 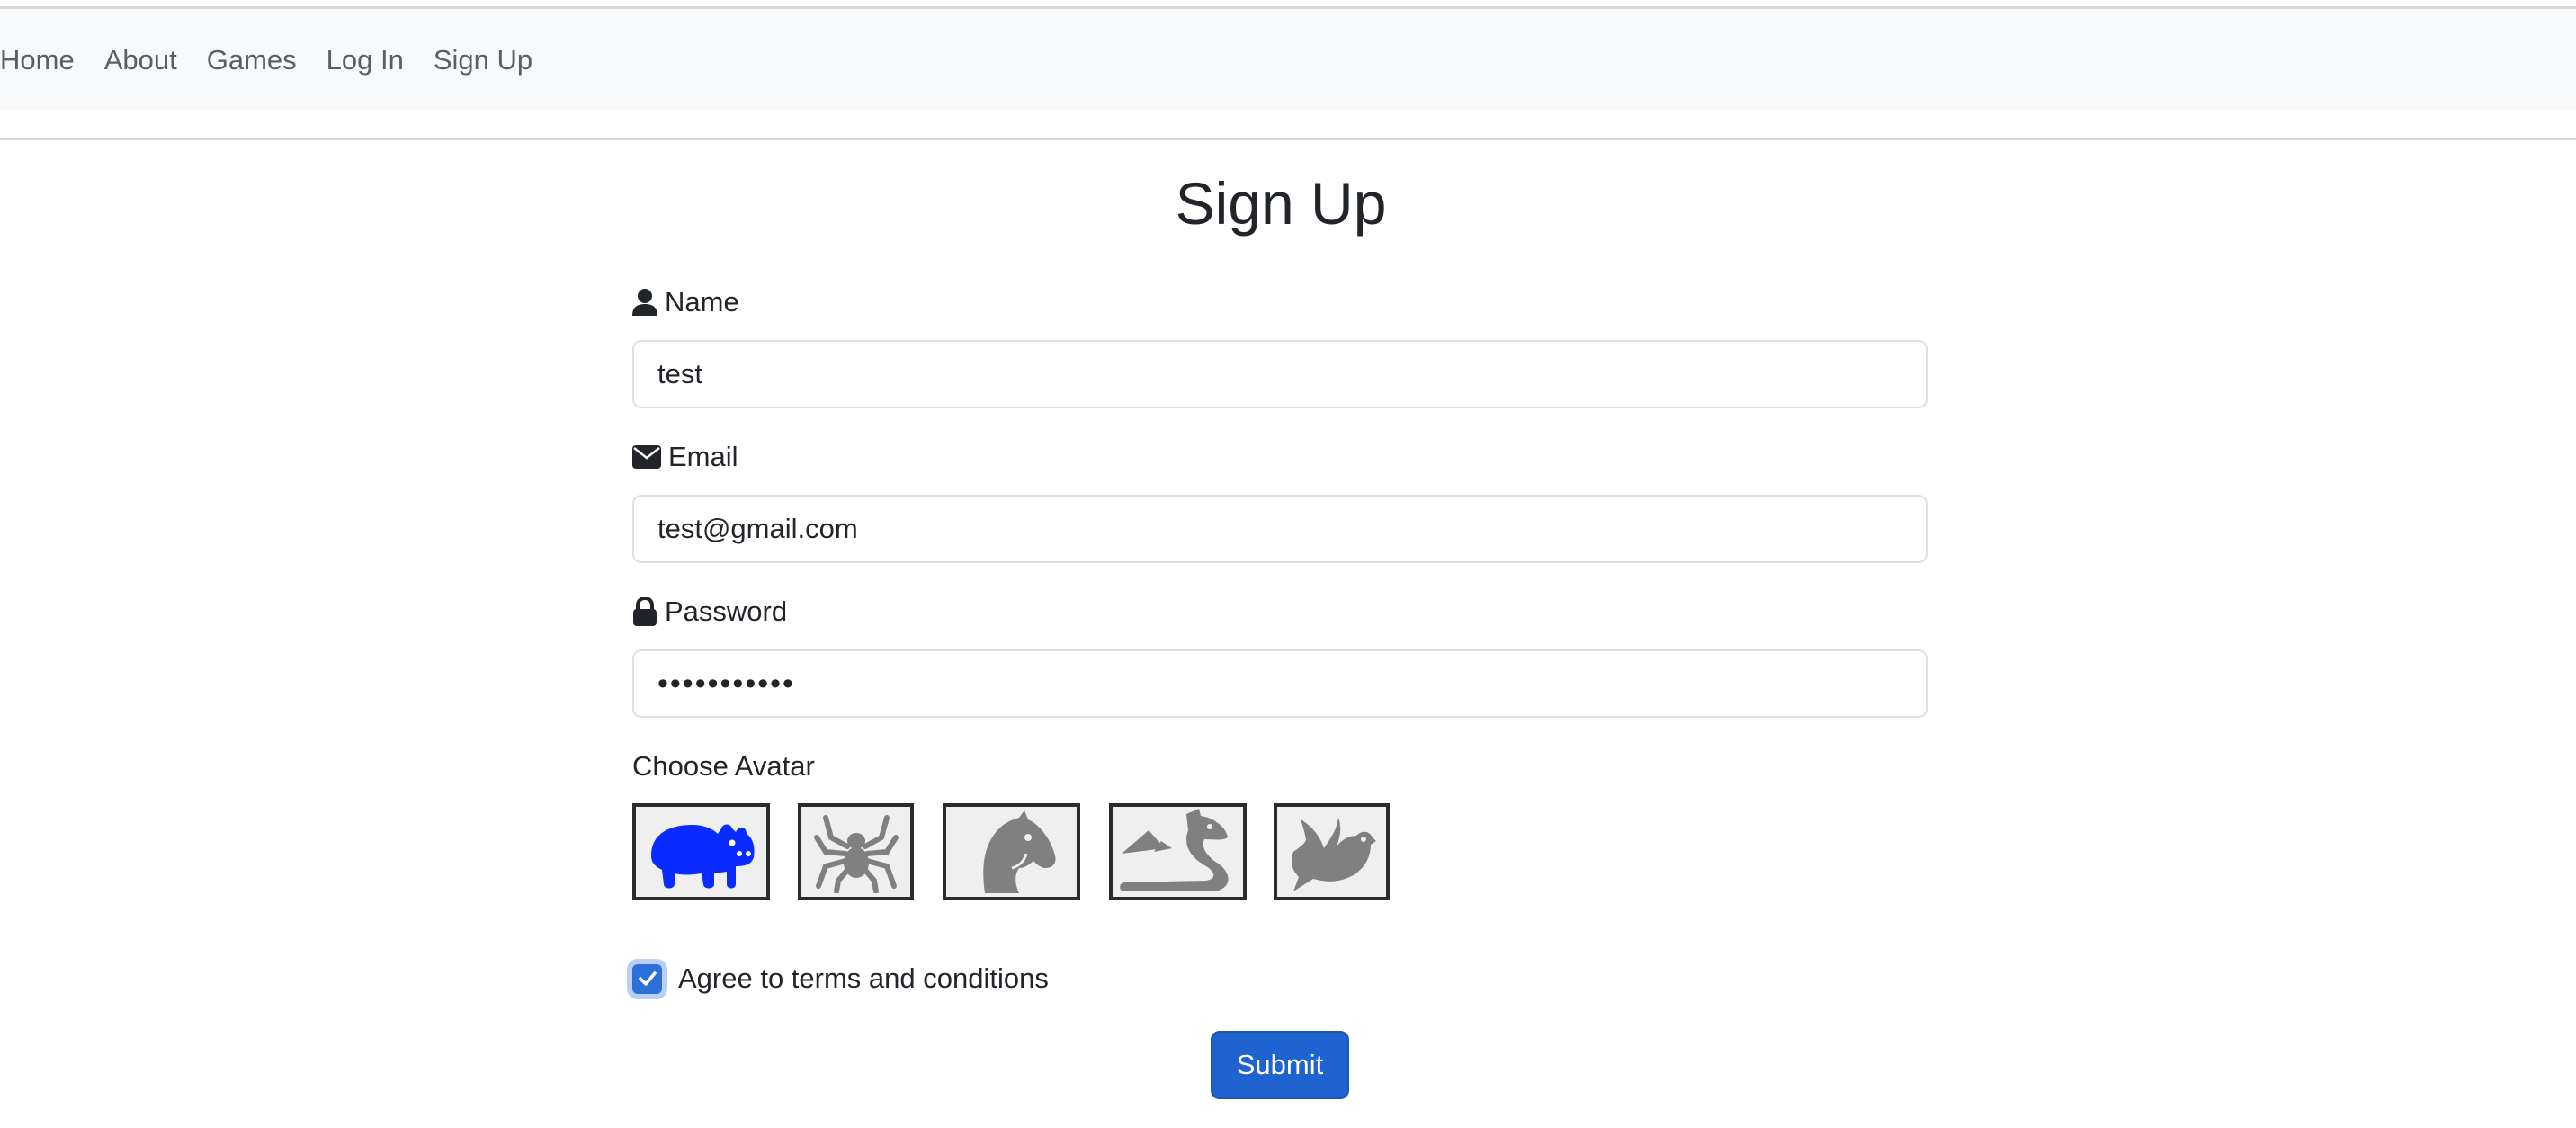 What do you see at coordinates (1280, 529) in the screenshot?
I see `email-input: test@gmail.com` at bounding box center [1280, 529].